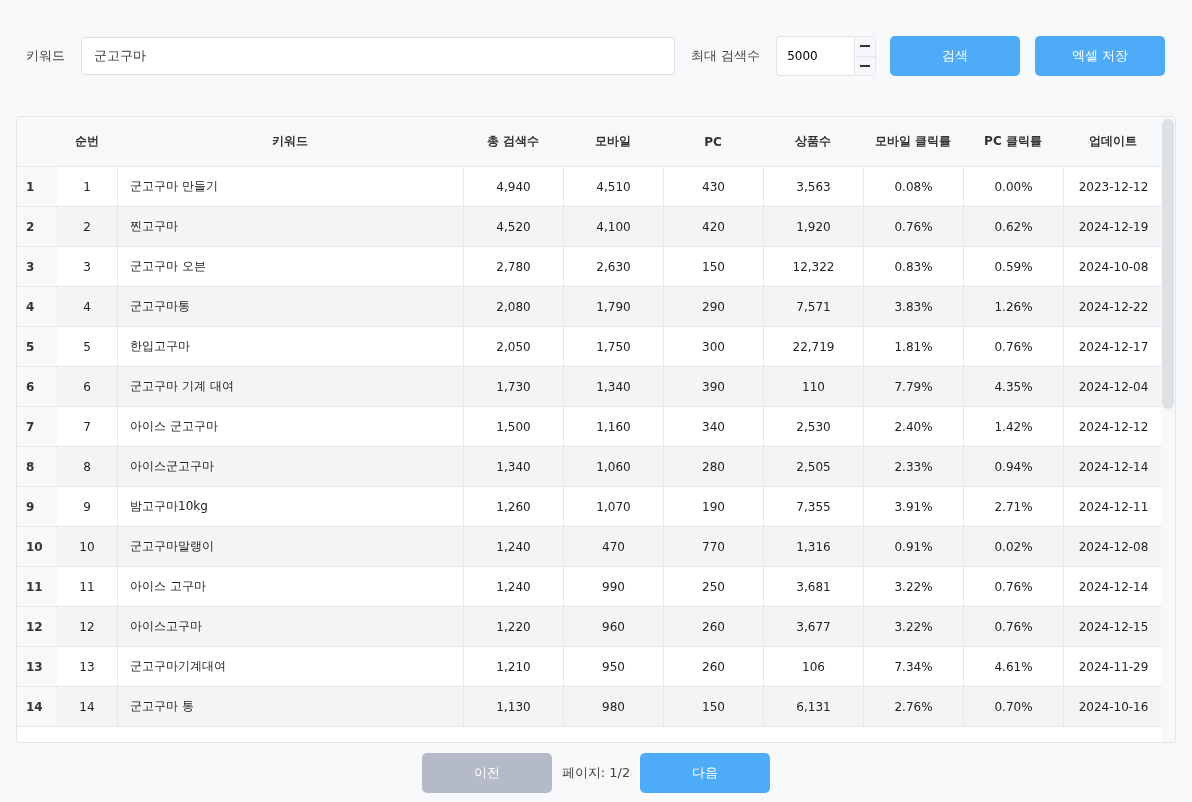 This screenshot has height=802, width=1192. Describe the element at coordinates (713, 346) in the screenshot. I see `table-cell: 300` at that location.